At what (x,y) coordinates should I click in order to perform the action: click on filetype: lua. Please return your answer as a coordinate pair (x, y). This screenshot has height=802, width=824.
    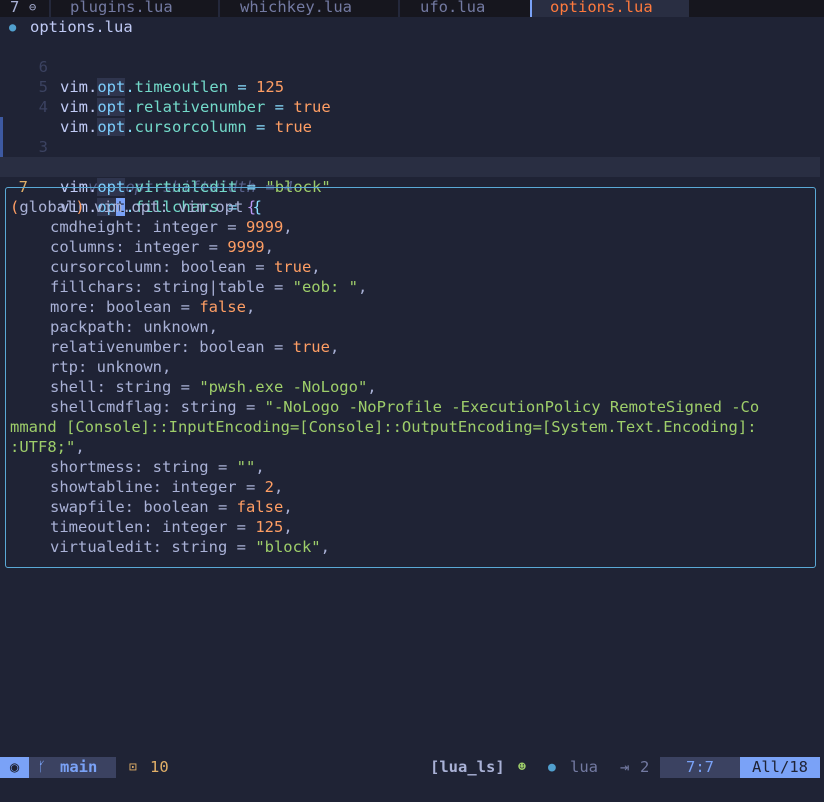
    Looking at the image, I should click on (584, 767).